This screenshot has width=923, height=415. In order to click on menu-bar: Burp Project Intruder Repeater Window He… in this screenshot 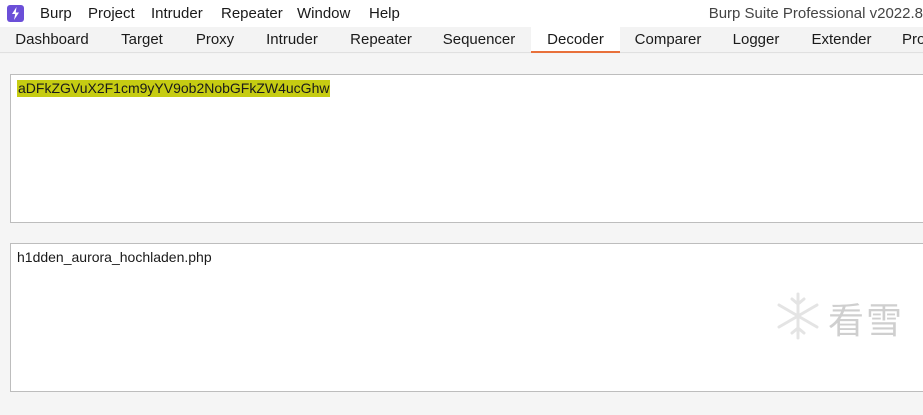, I will do `click(461, 13)`.